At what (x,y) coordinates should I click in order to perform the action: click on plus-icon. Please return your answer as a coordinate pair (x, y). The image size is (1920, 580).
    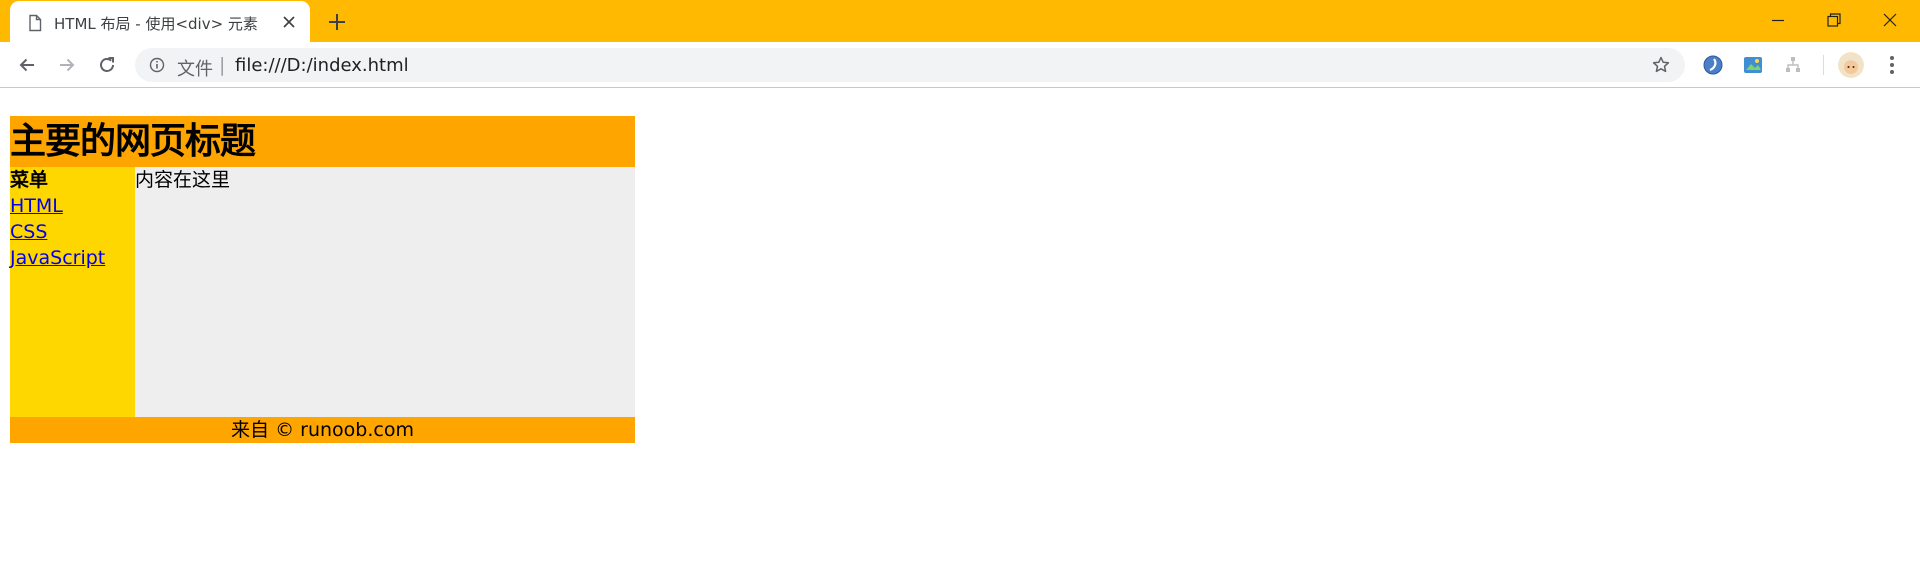
    Looking at the image, I should click on (337, 22).